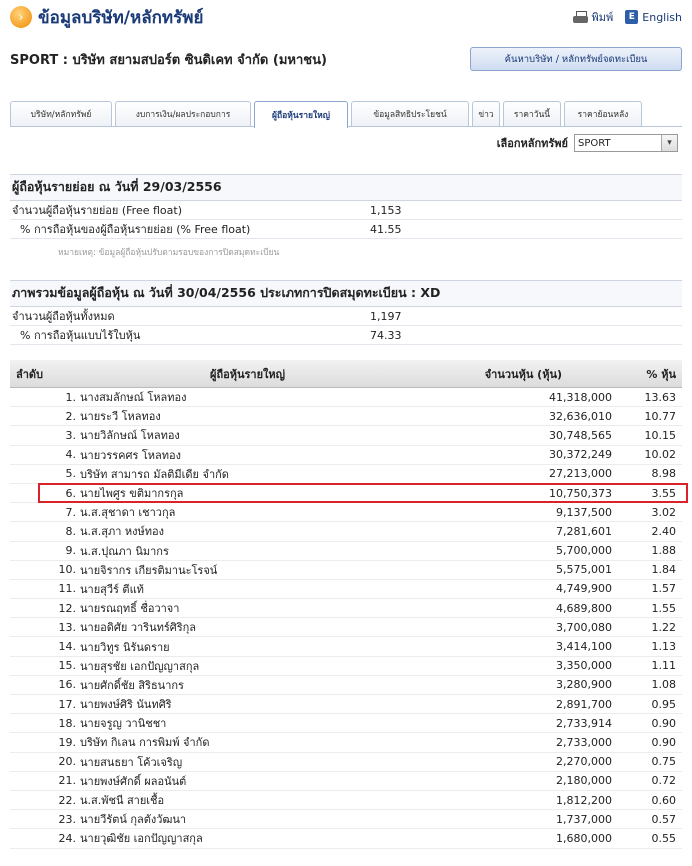  What do you see at coordinates (584, 551) in the screenshot?
I see `shares-cell: 5,700,000` at bounding box center [584, 551].